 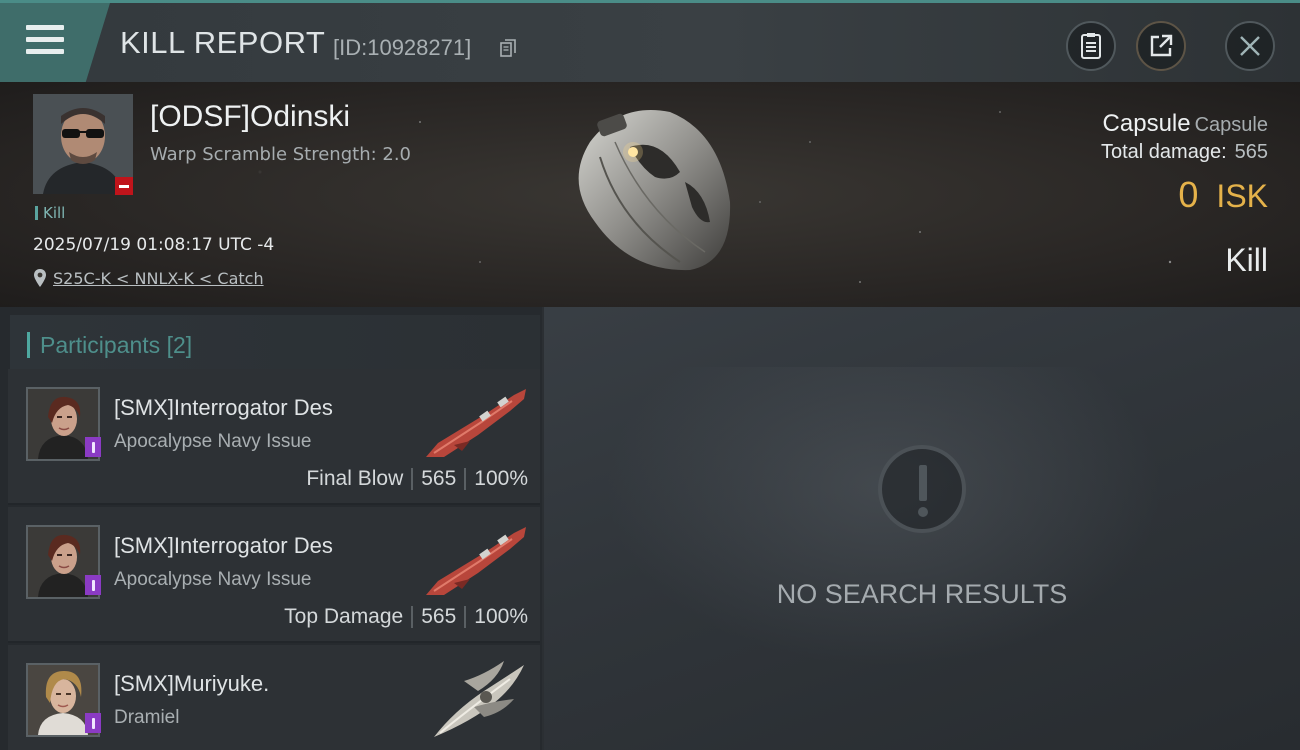 I want to click on capsule-ship-image, so click(x=654, y=190).